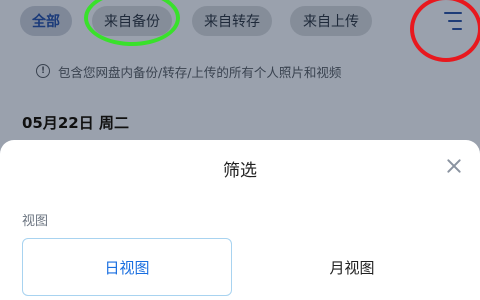  What do you see at coordinates (454, 166) in the screenshot?
I see `close-icon` at bounding box center [454, 166].